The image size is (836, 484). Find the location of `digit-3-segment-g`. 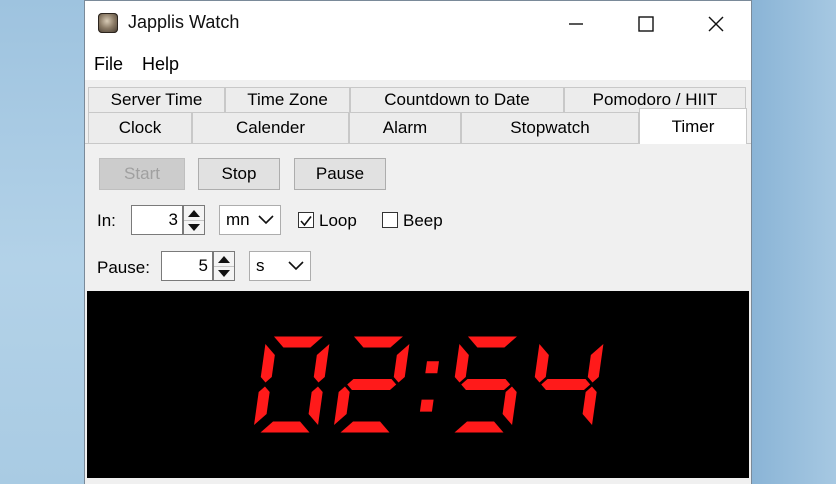

digit-3-segment-g is located at coordinates (566, 384).